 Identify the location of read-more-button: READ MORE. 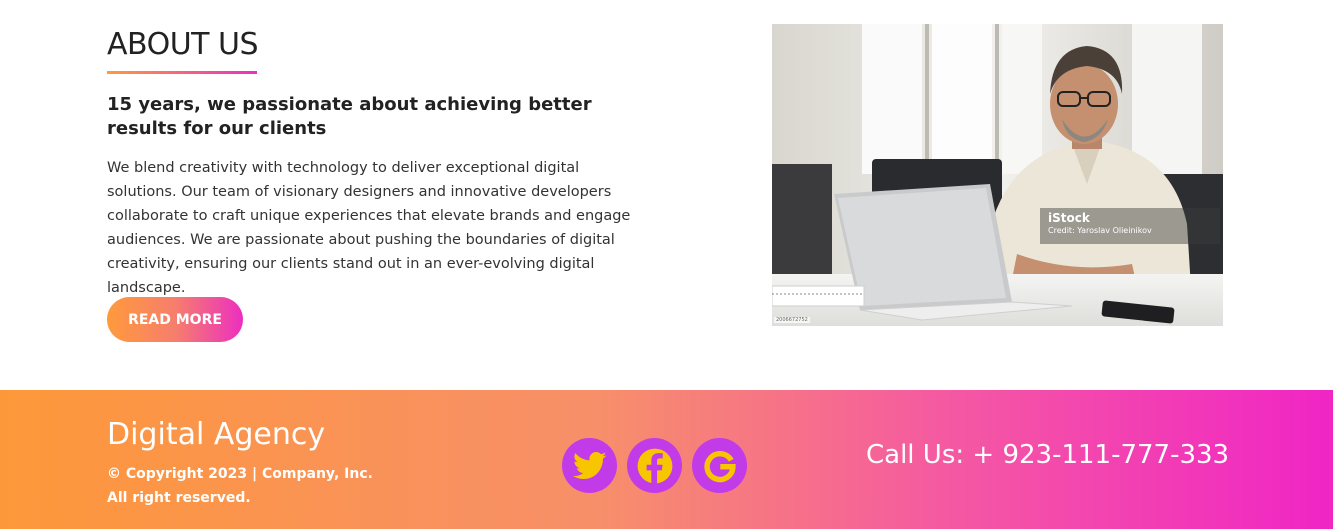
(175, 319).